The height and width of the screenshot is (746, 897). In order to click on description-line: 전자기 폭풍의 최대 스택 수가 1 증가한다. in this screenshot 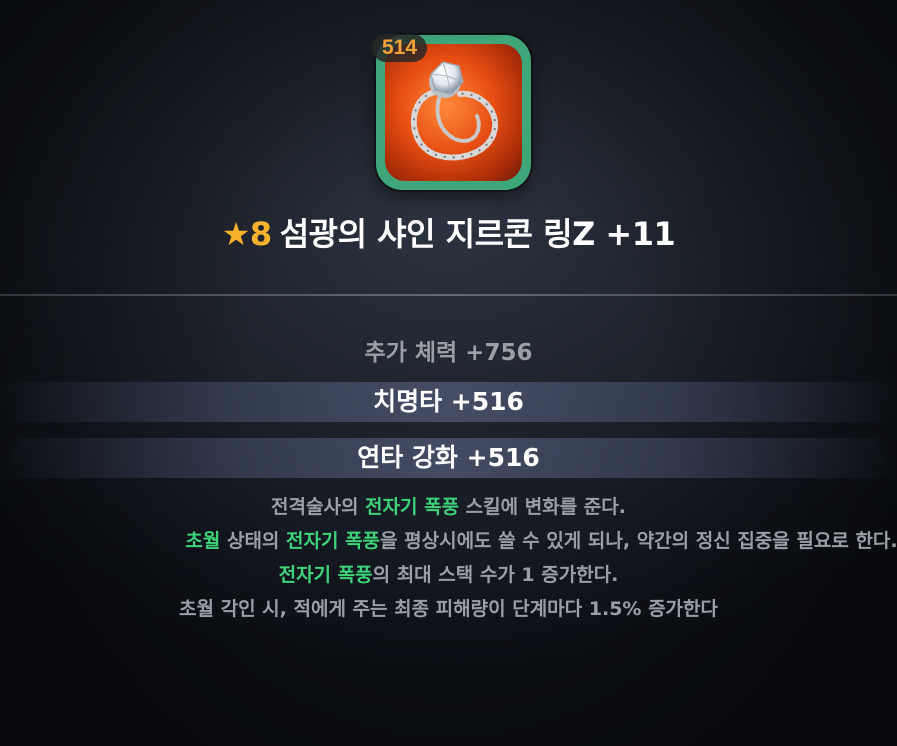, I will do `click(448, 575)`.